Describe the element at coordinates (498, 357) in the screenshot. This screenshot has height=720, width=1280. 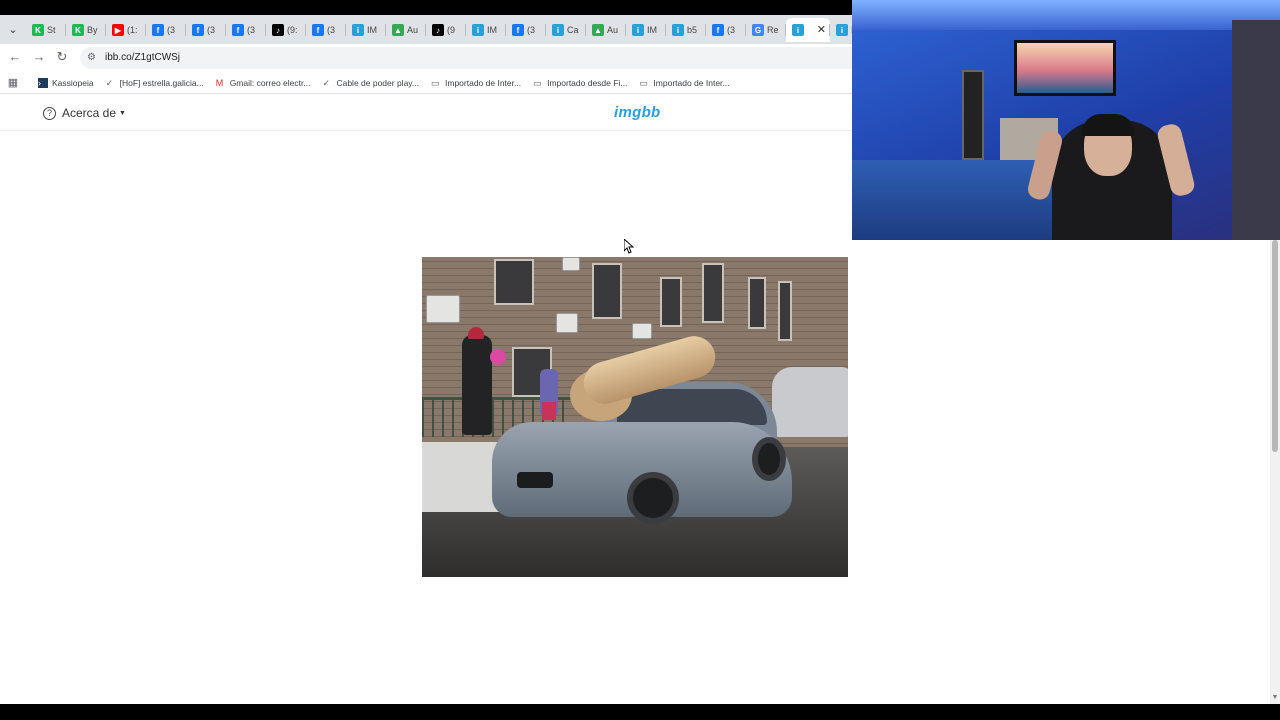
I see `image-balloon` at that location.